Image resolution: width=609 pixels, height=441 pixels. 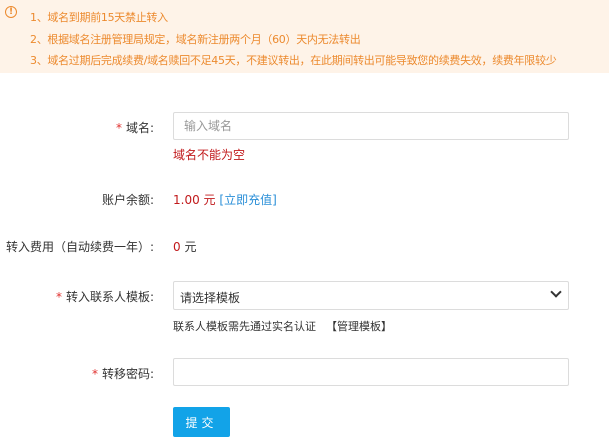 I want to click on domain-input, so click(x=371, y=126).